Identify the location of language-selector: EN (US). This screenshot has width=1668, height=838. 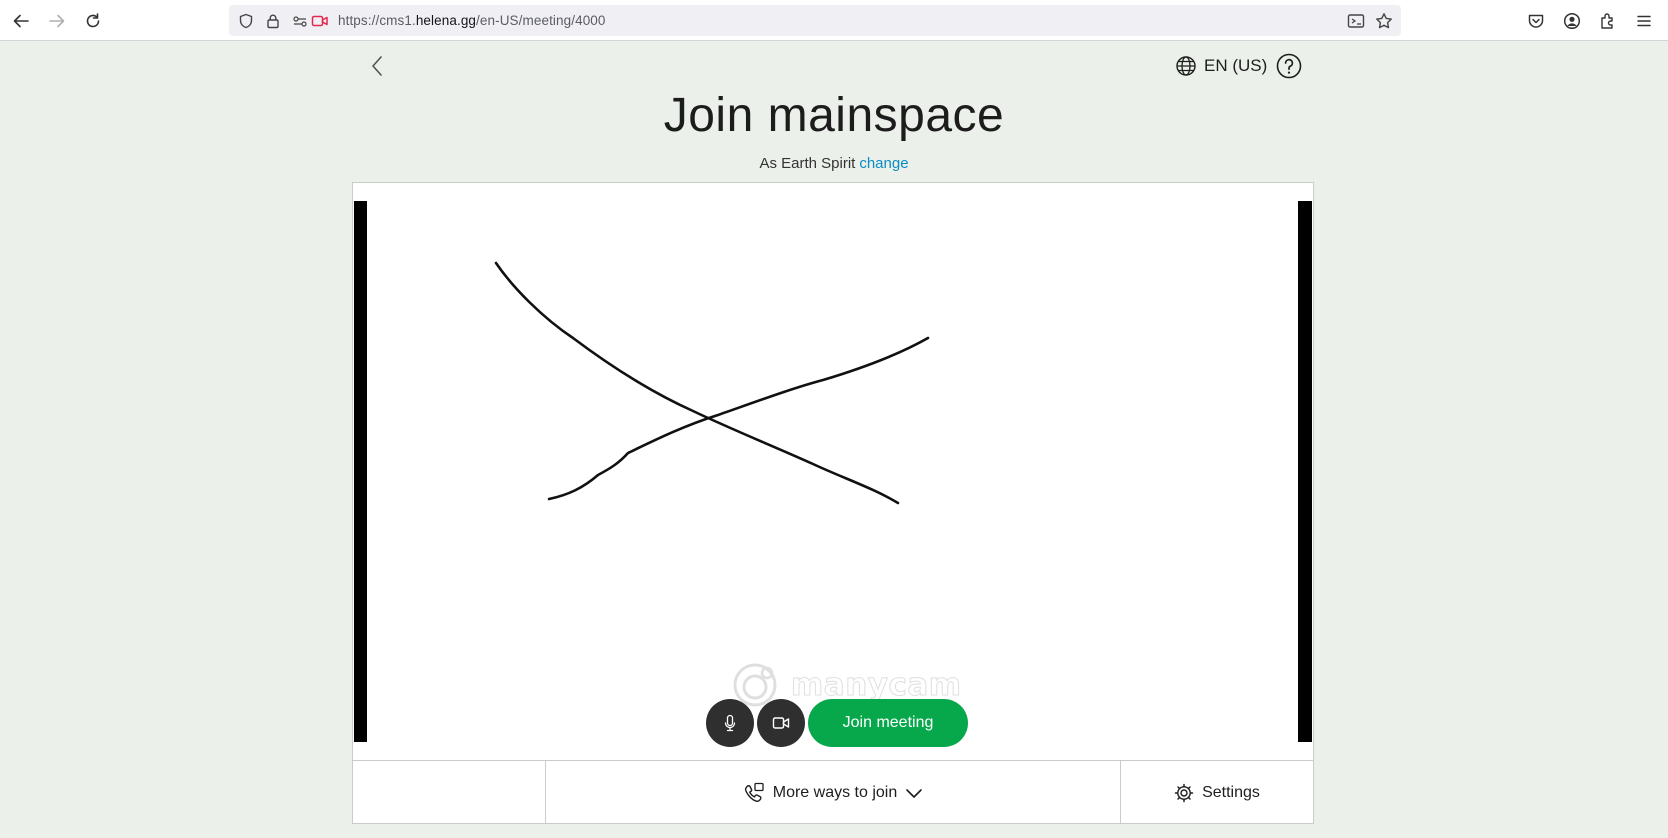
(1221, 66).